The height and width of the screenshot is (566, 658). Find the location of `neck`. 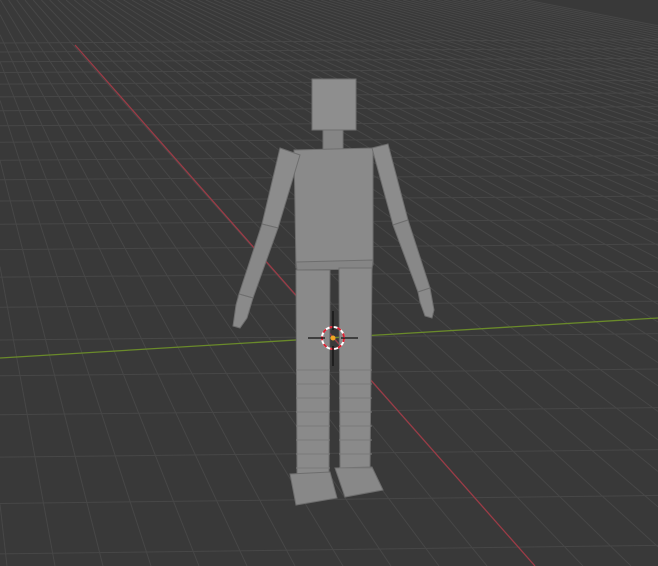

neck is located at coordinates (333, 140).